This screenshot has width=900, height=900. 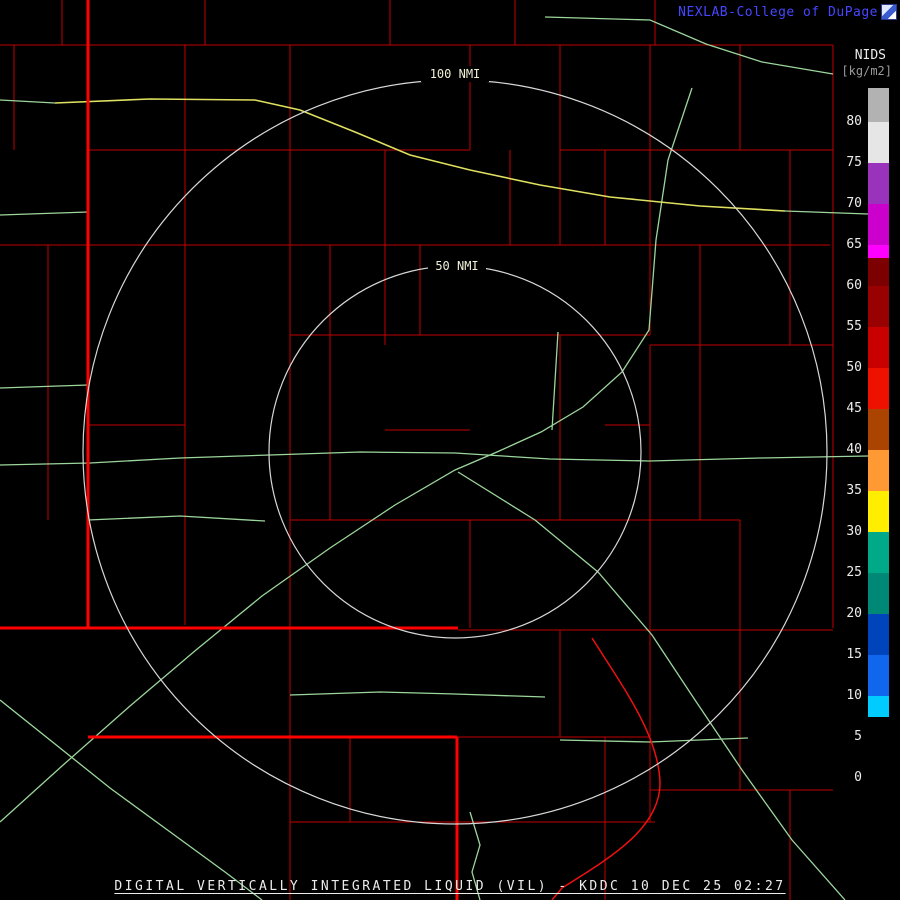 I want to click on units-label: [kg/m2], so click(x=866, y=71).